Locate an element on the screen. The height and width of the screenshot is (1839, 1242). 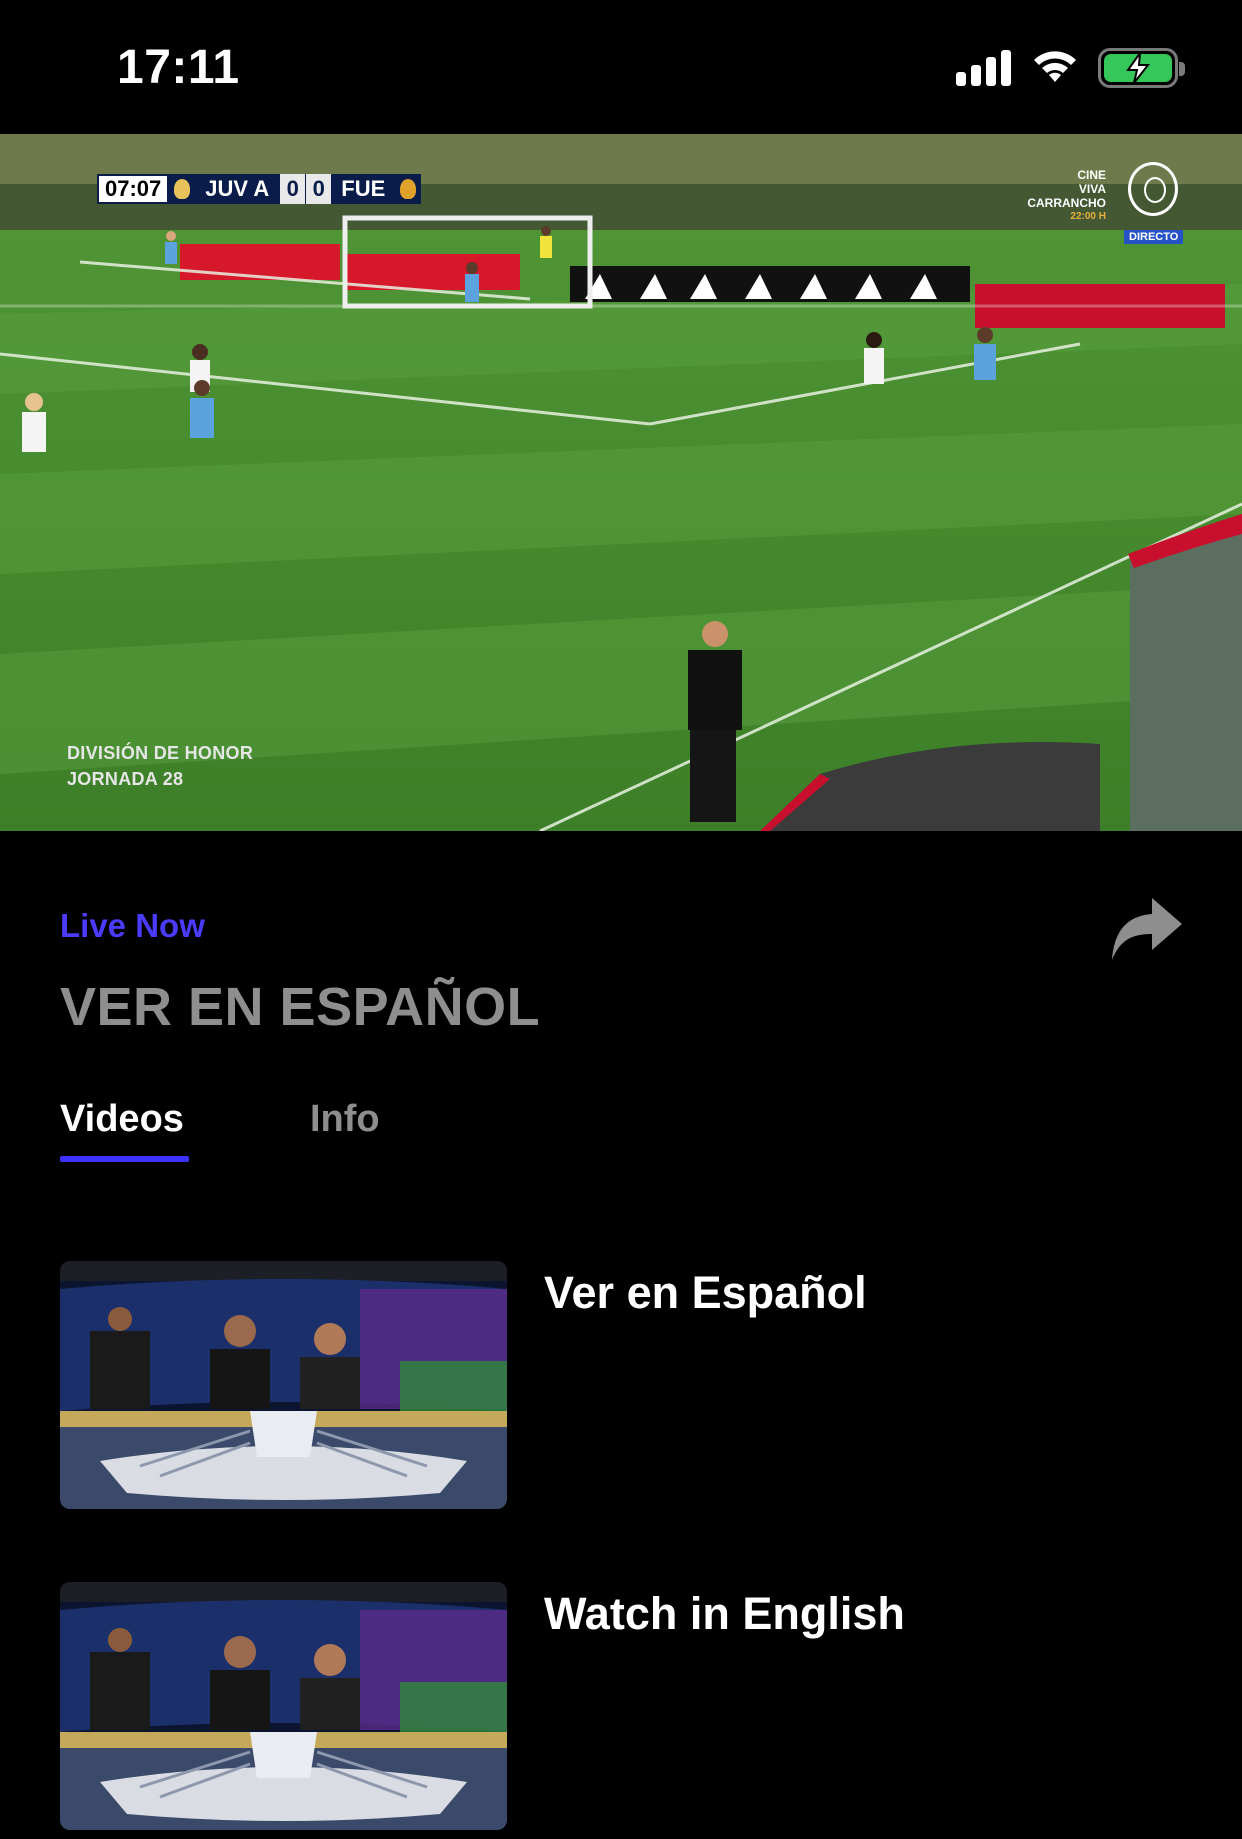
scorebug: 07:07 JUV A 0 0 FUE is located at coordinates (259, 189).